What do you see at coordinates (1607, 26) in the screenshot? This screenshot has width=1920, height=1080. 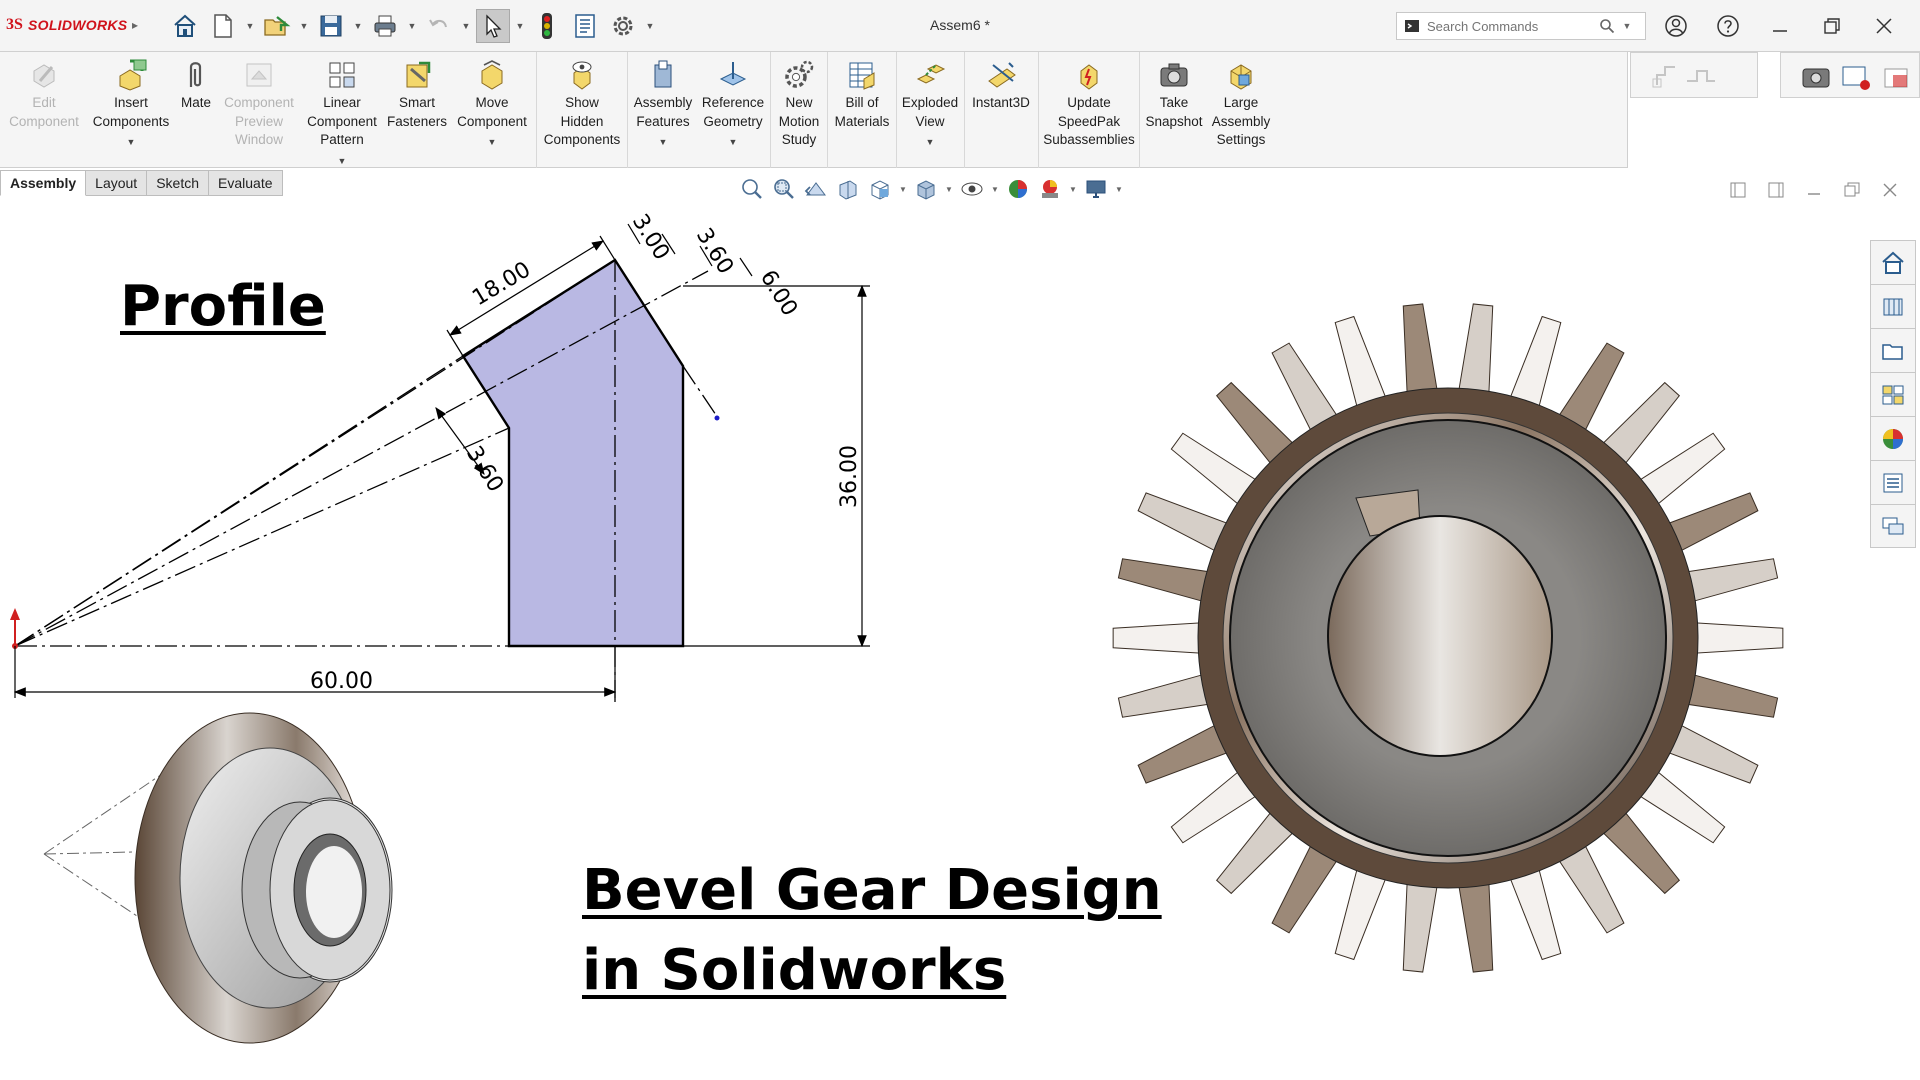 I see `search-icon` at bounding box center [1607, 26].